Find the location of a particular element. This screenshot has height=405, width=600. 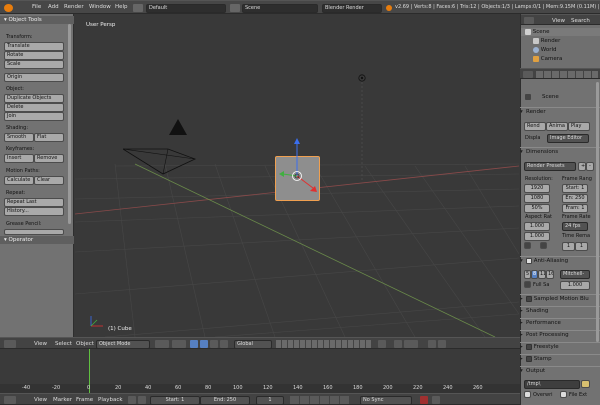

menu-help: Help is located at coordinates (121, 7).